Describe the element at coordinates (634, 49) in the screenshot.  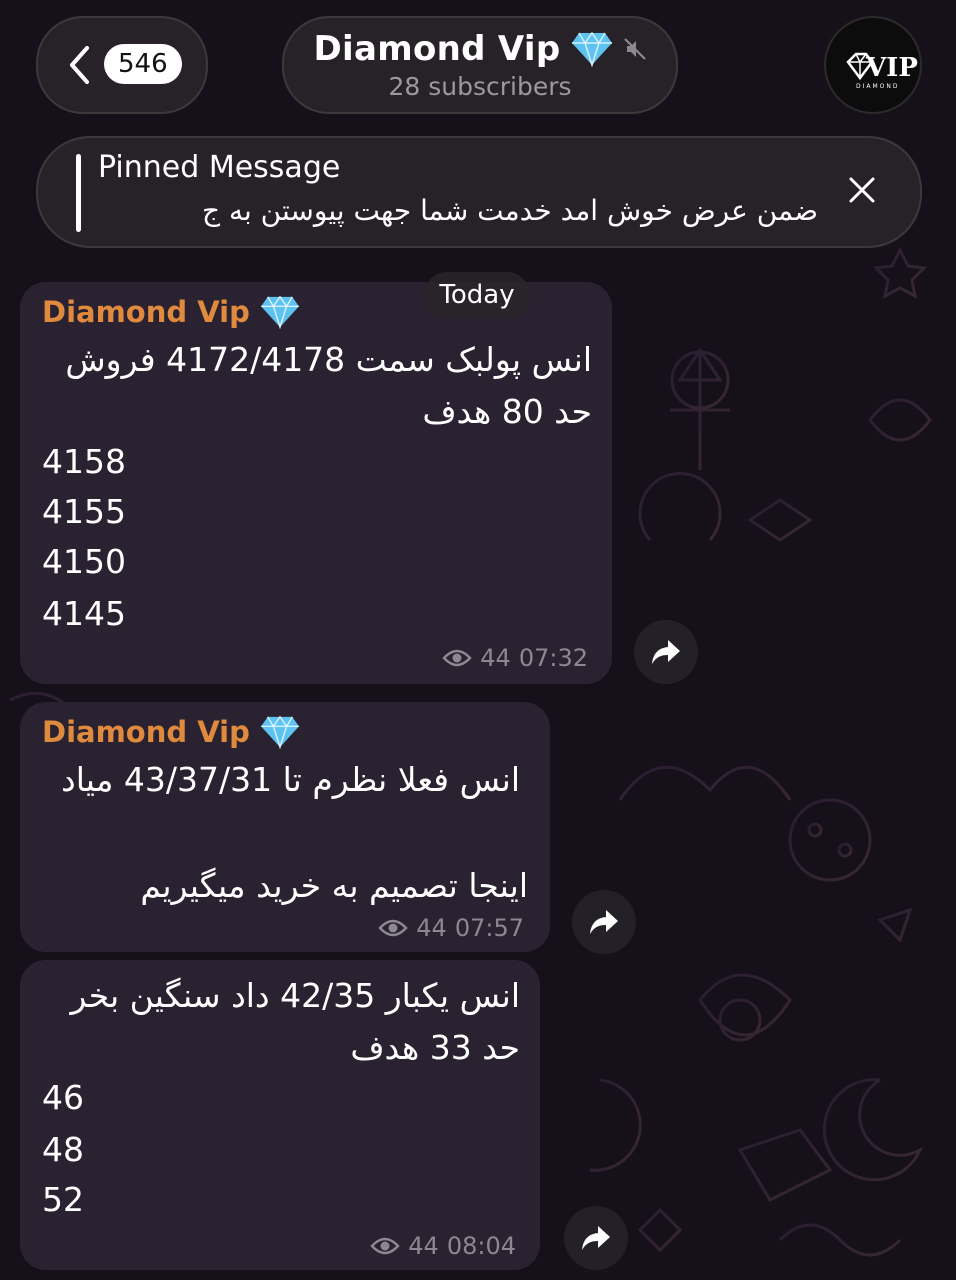
I see `muted-speaker-icon` at that location.